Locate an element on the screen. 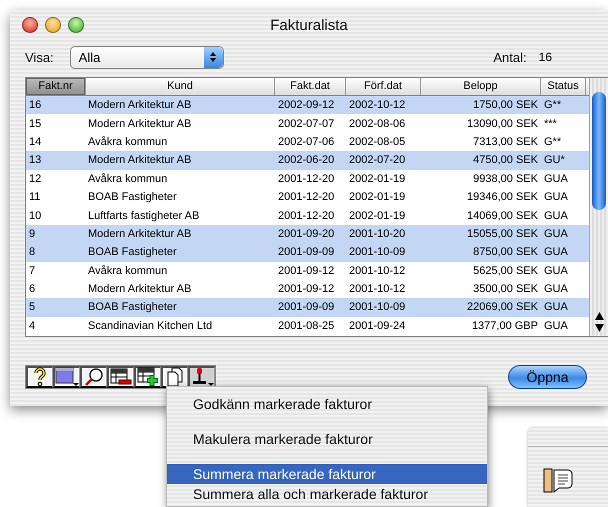 This screenshot has width=608, height=507. table-cell-text: 16 is located at coordinates (35, 105).